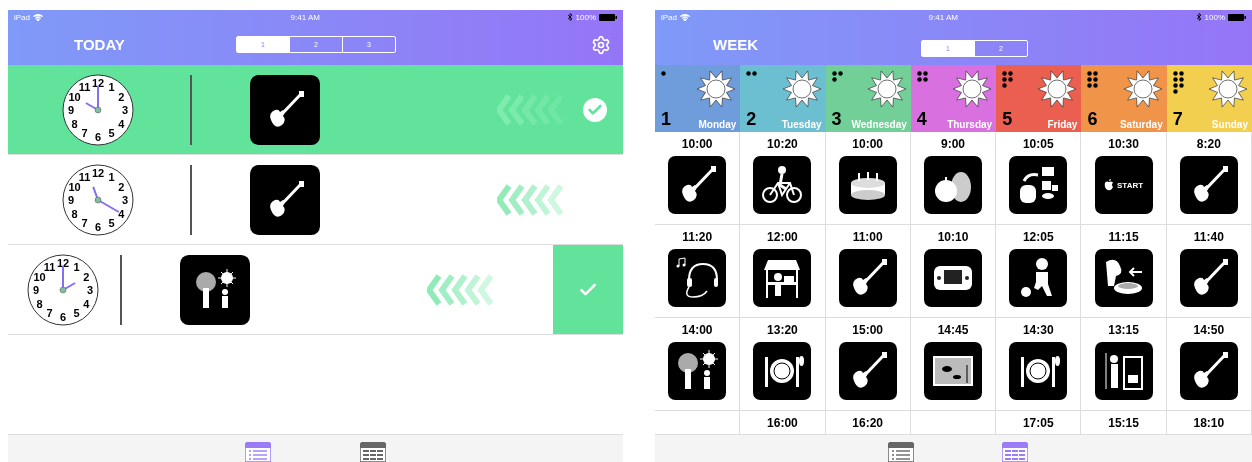  Describe the element at coordinates (1039, 179) in the screenshot. I see `schedule-cell: 10:05` at that location.